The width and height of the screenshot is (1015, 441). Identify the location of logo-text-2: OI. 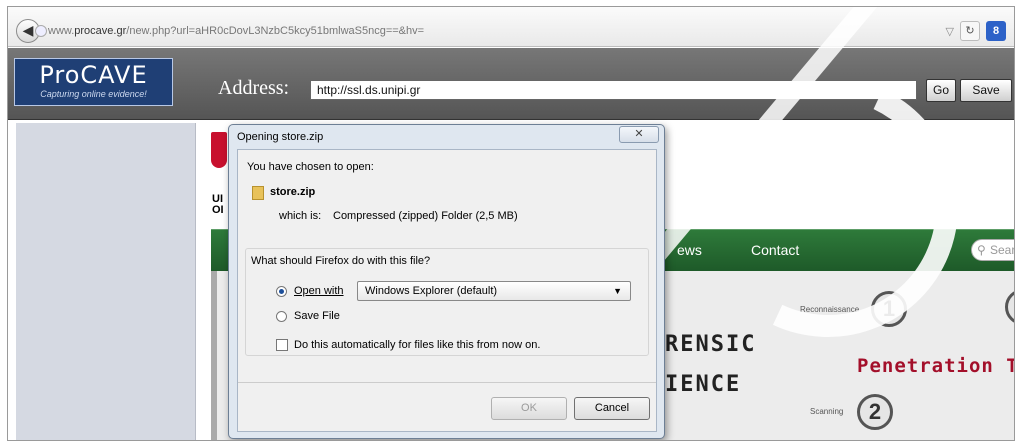
(218, 210).